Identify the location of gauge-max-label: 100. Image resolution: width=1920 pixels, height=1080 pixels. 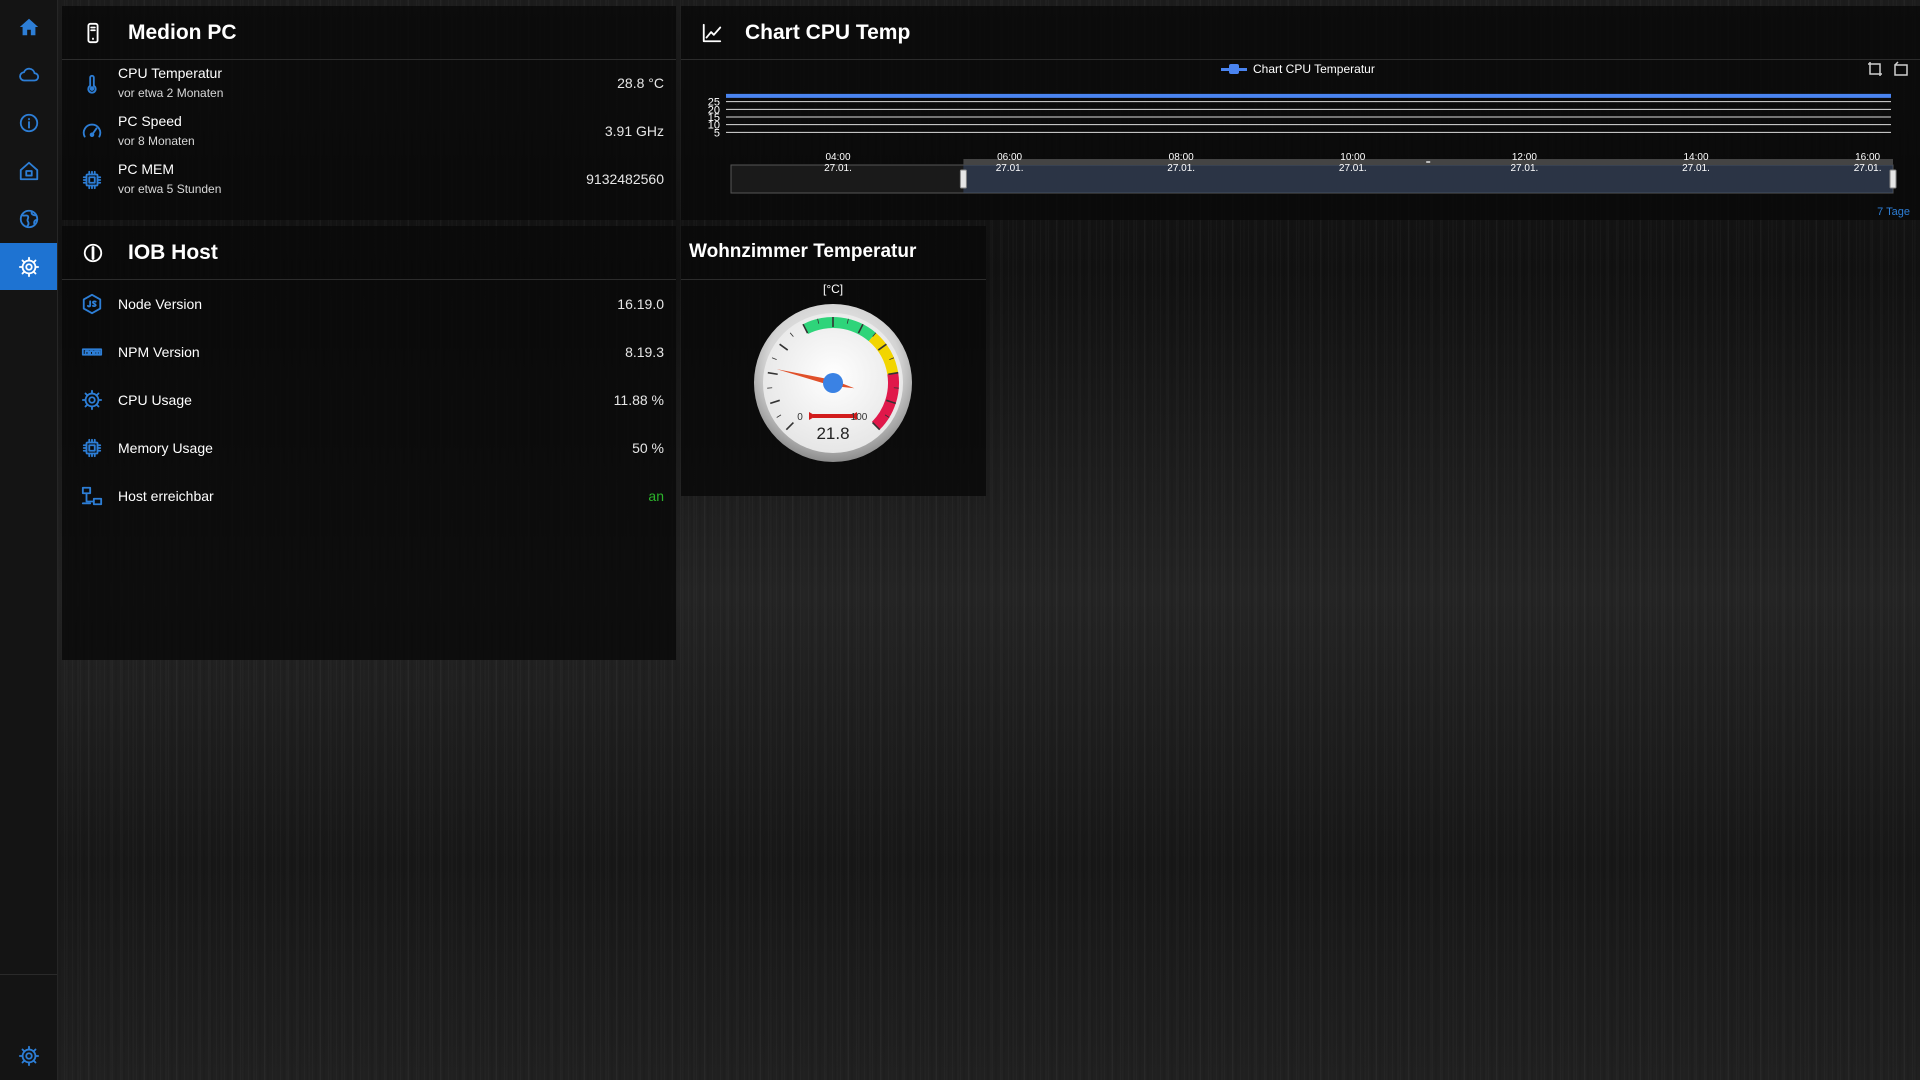
(859, 417).